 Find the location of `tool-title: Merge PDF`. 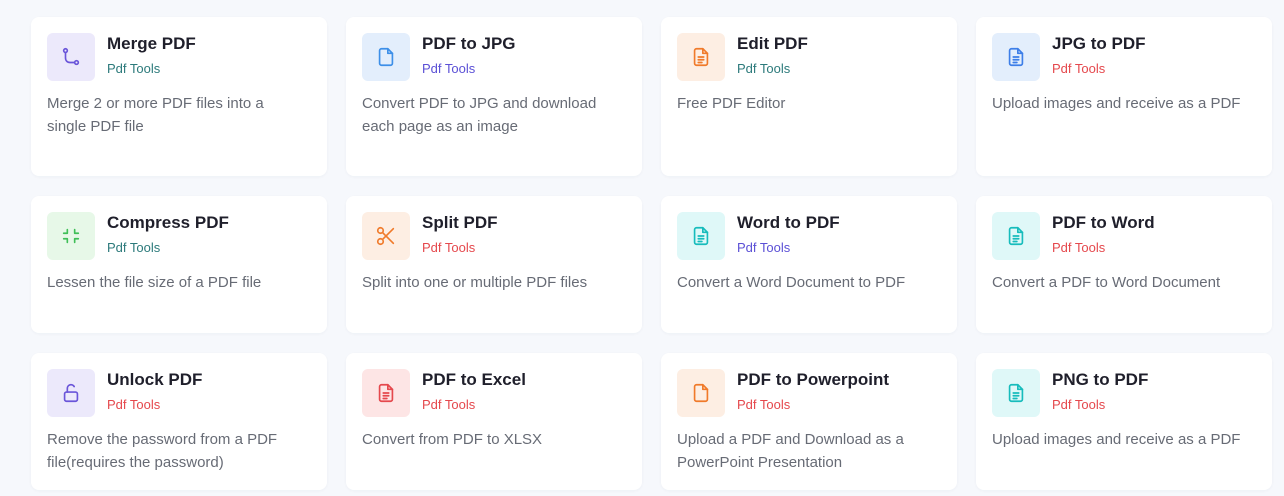

tool-title: Merge PDF is located at coordinates (151, 43).